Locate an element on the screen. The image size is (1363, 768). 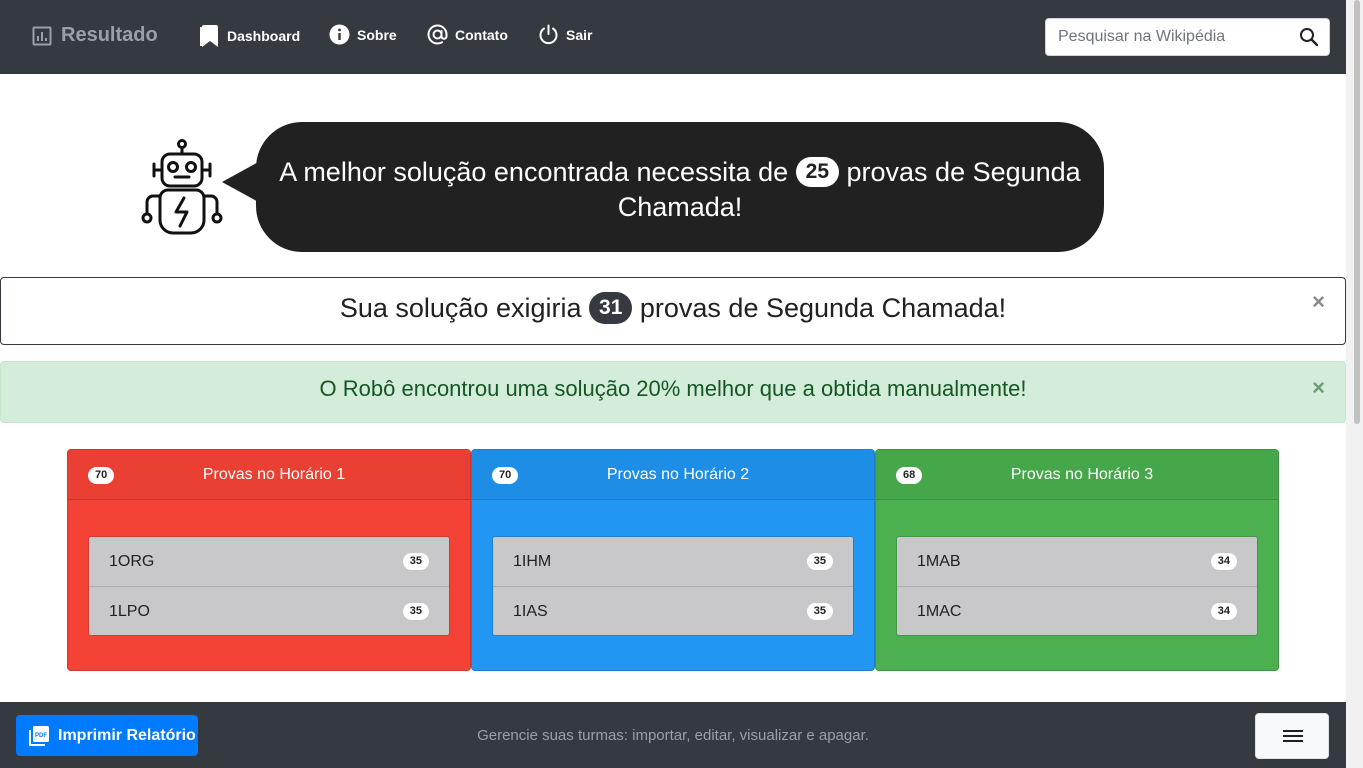
nav-dashboard: Dashboard is located at coordinates (250, 36).